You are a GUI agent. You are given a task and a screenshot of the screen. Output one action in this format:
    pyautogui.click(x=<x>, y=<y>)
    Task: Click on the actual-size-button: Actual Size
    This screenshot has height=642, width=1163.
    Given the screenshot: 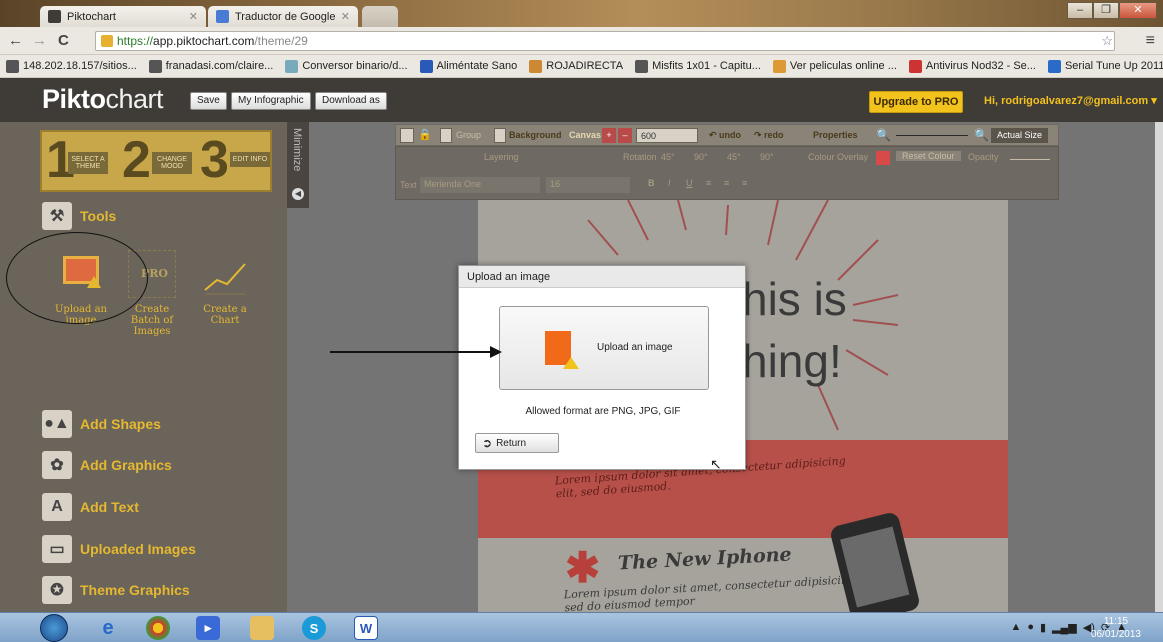 What is the action you would take?
    pyautogui.click(x=1020, y=135)
    